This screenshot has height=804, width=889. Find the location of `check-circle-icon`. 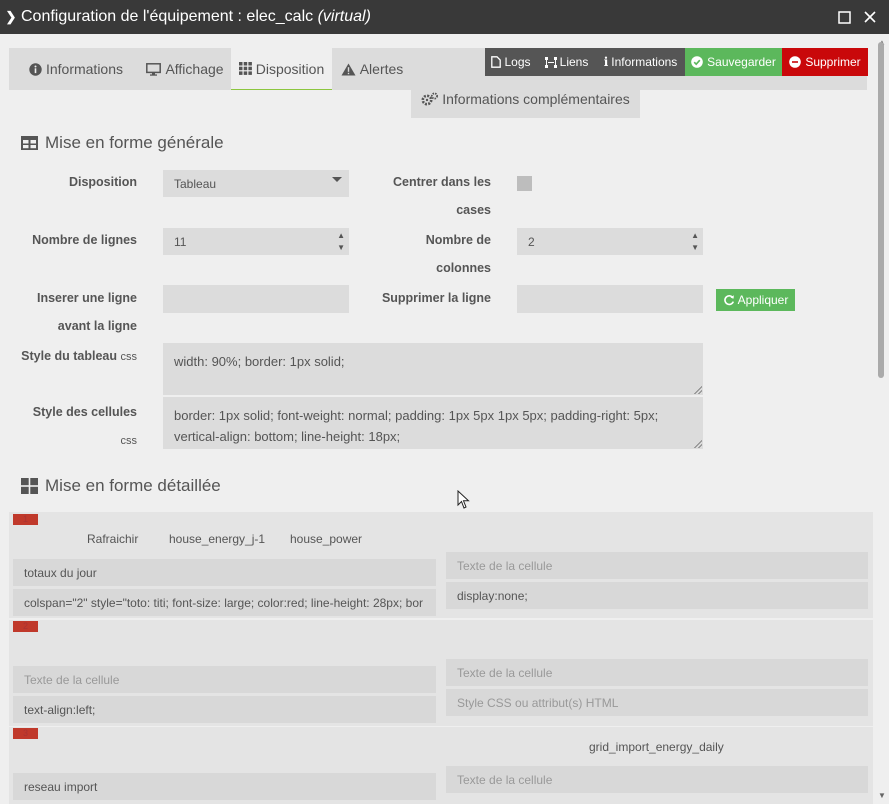

check-circle-icon is located at coordinates (697, 62).